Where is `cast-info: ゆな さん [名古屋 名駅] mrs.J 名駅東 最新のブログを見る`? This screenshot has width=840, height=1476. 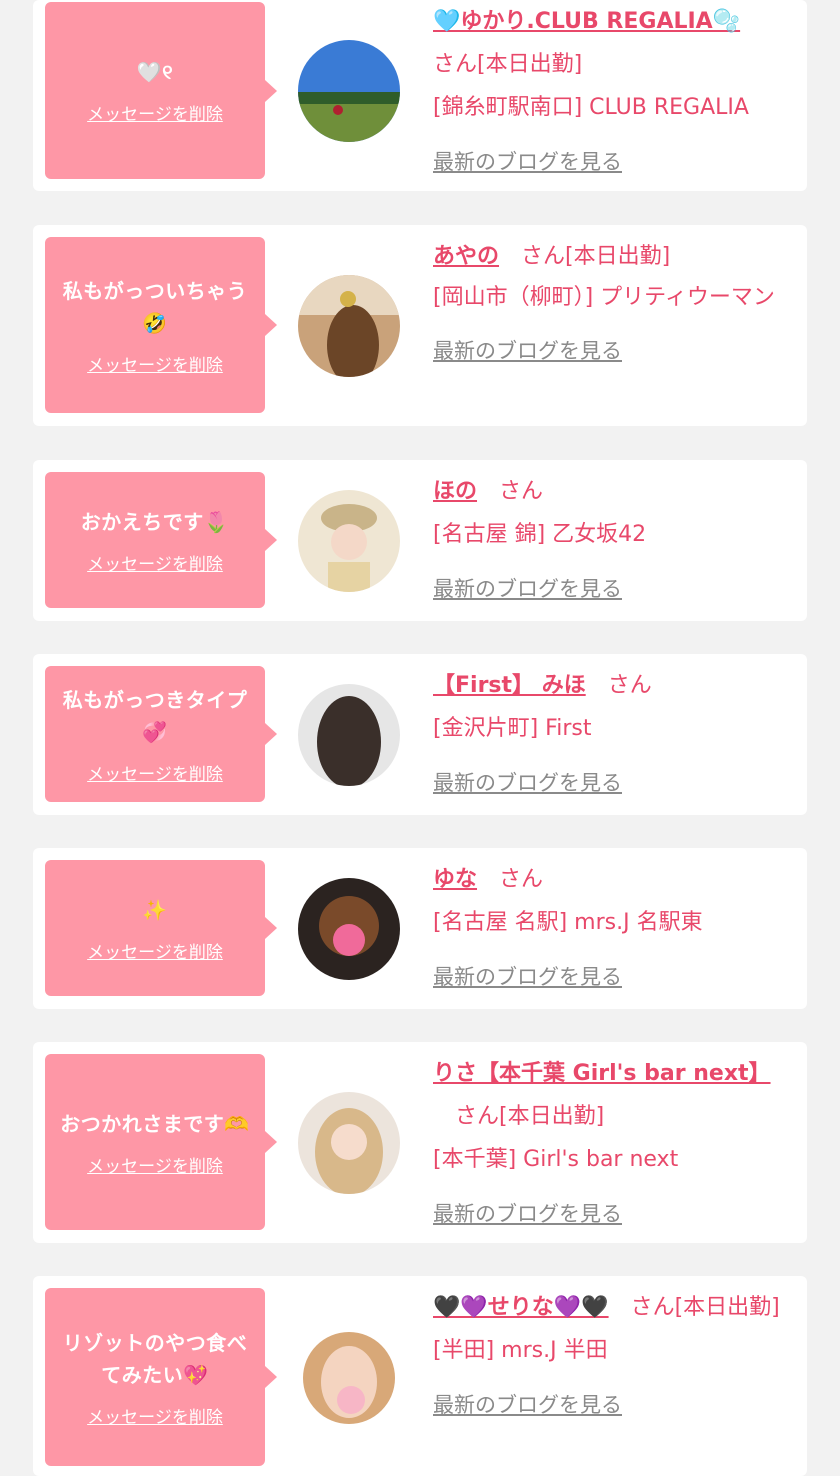 cast-info: ゆな さん [名古屋 名駅] mrs.J 名駅東 最新のブログを見る is located at coordinates (616, 928).